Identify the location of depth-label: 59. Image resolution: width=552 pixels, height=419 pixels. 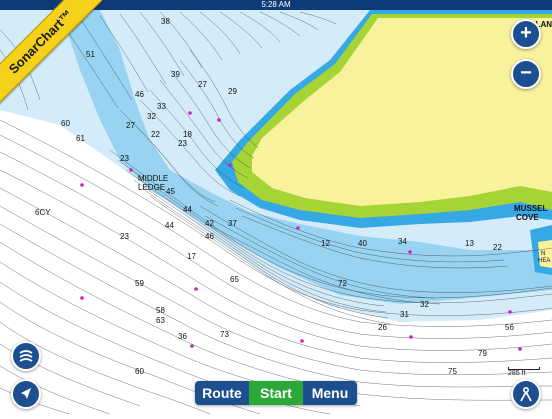
(139, 283).